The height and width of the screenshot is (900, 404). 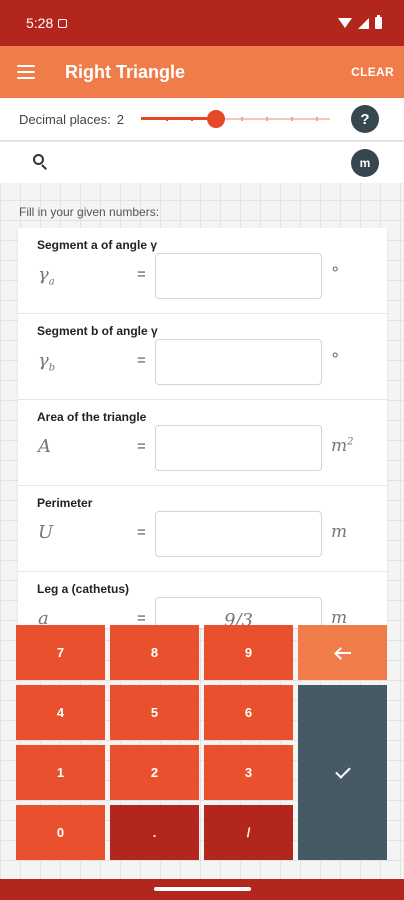 What do you see at coordinates (339, 532) in the screenshot?
I see `field-unit: m` at bounding box center [339, 532].